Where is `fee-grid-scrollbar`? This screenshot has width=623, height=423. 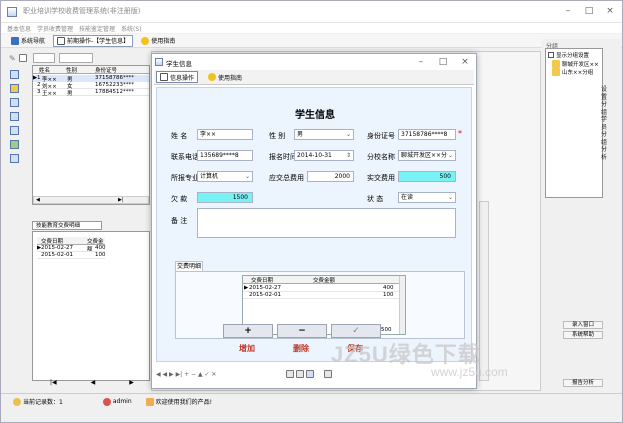
fee-grid-scrollbar is located at coordinates (402, 305).